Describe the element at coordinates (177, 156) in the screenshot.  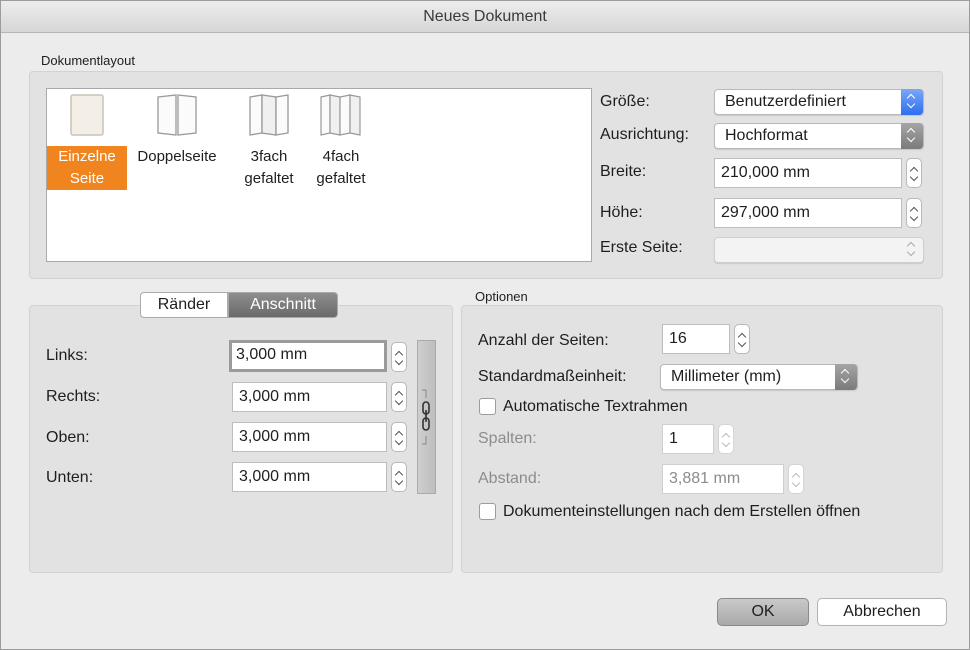
I see `layout-item-label: Doppelseite` at that location.